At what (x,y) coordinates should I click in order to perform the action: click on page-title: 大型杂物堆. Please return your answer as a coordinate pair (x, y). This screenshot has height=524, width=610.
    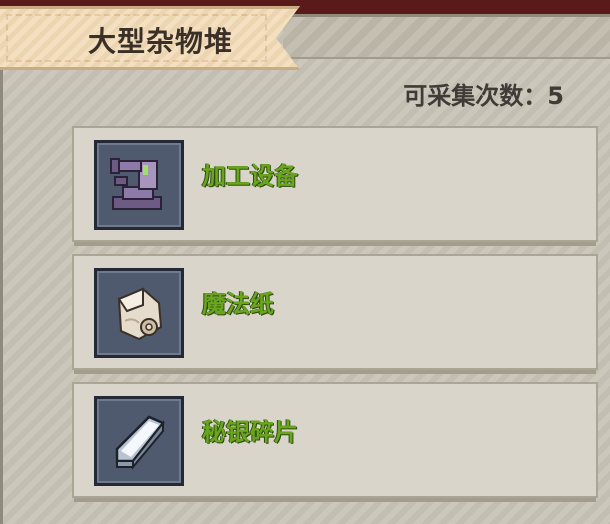
    Looking at the image, I should click on (161, 41).